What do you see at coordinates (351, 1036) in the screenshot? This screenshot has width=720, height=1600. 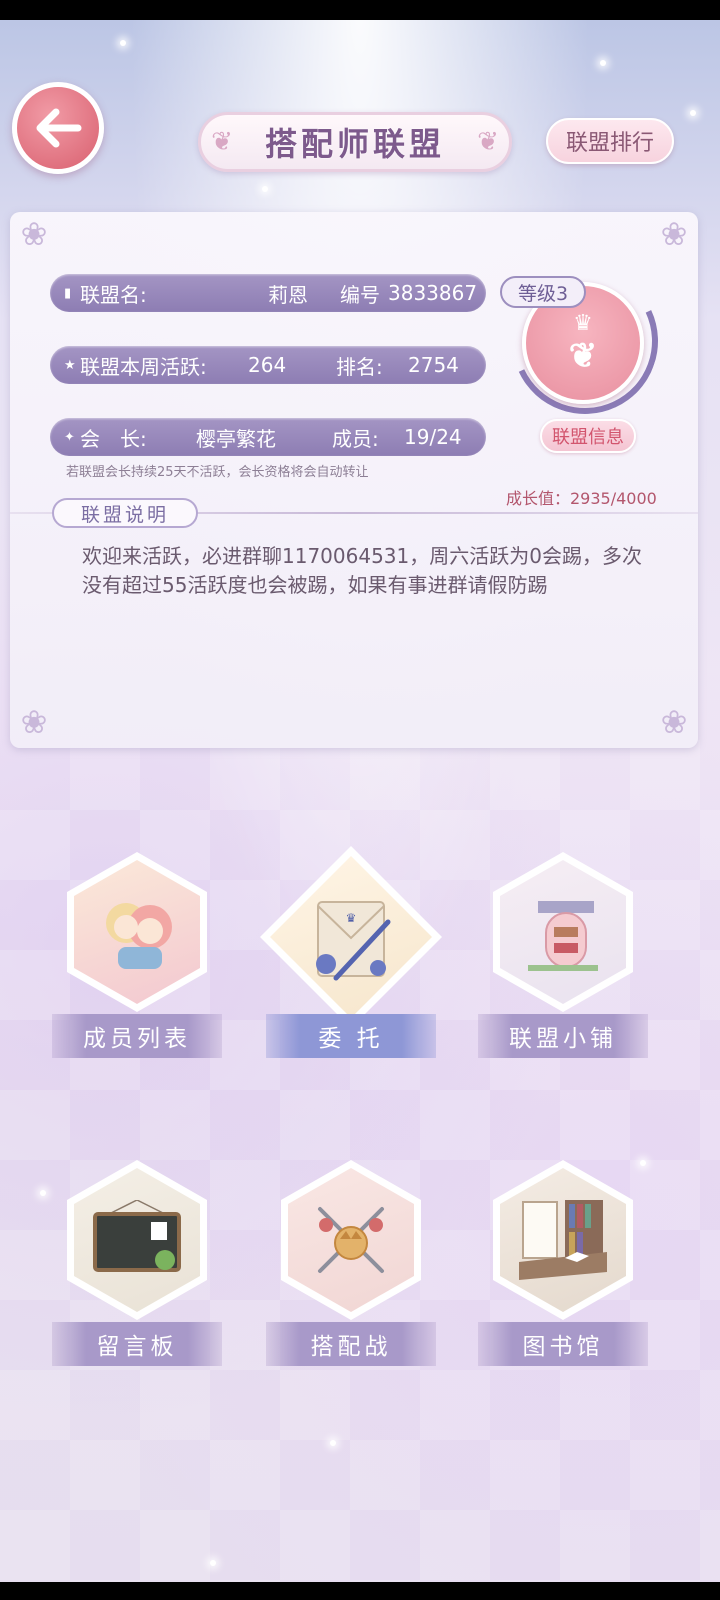 I see `menu-label: 委 托` at bounding box center [351, 1036].